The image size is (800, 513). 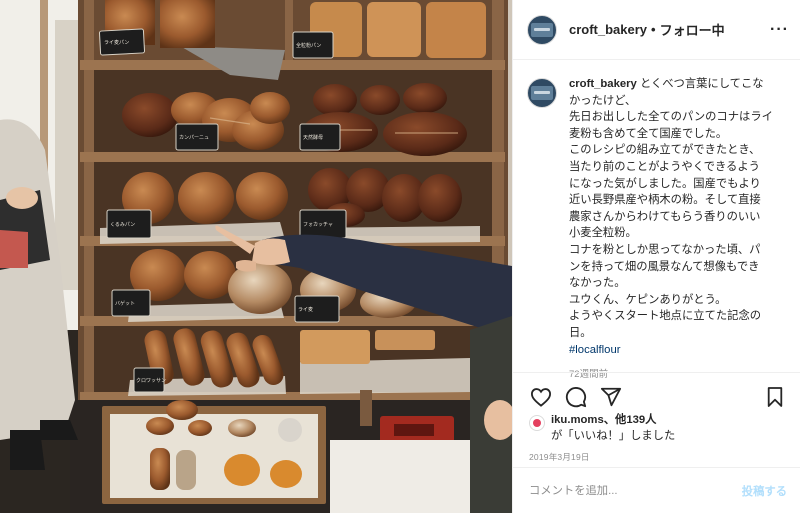 What do you see at coordinates (308, 45) in the screenshot?
I see `shelf-label: 全粒粉パン` at bounding box center [308, 45].